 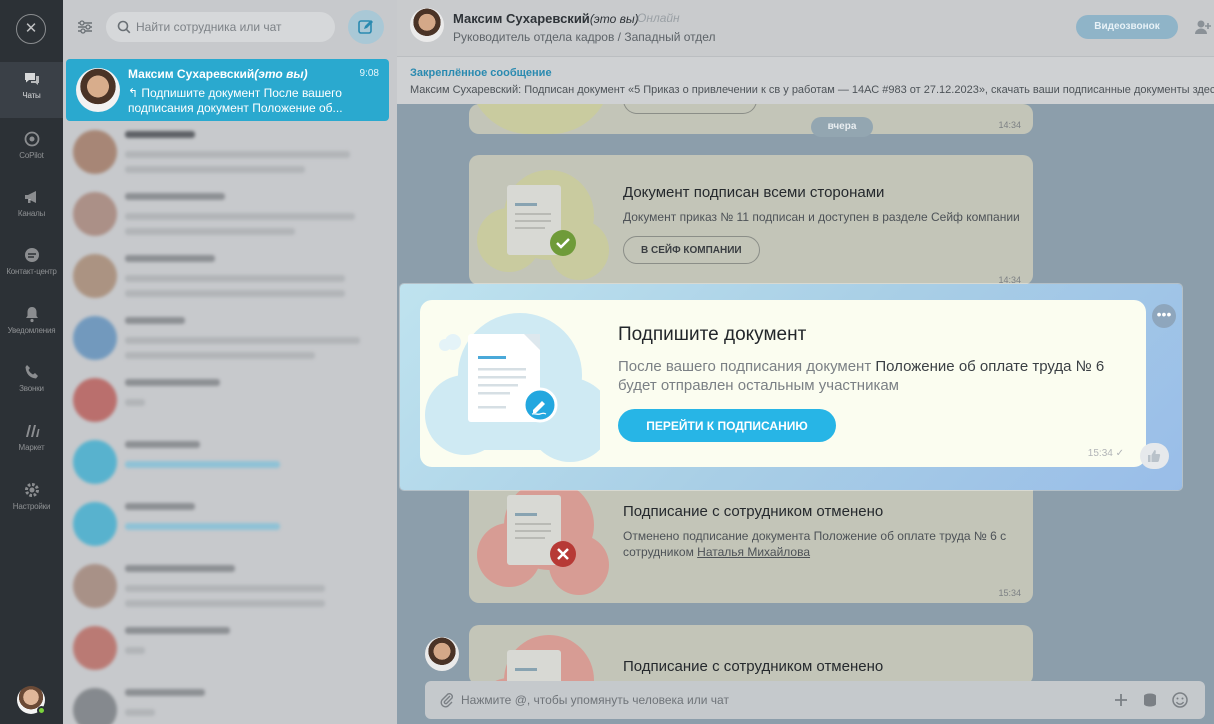 What do you see at coordinates (369, 73) in the screenshot?
I see `chat-time: 9:08` at bounding box center [369, 73].